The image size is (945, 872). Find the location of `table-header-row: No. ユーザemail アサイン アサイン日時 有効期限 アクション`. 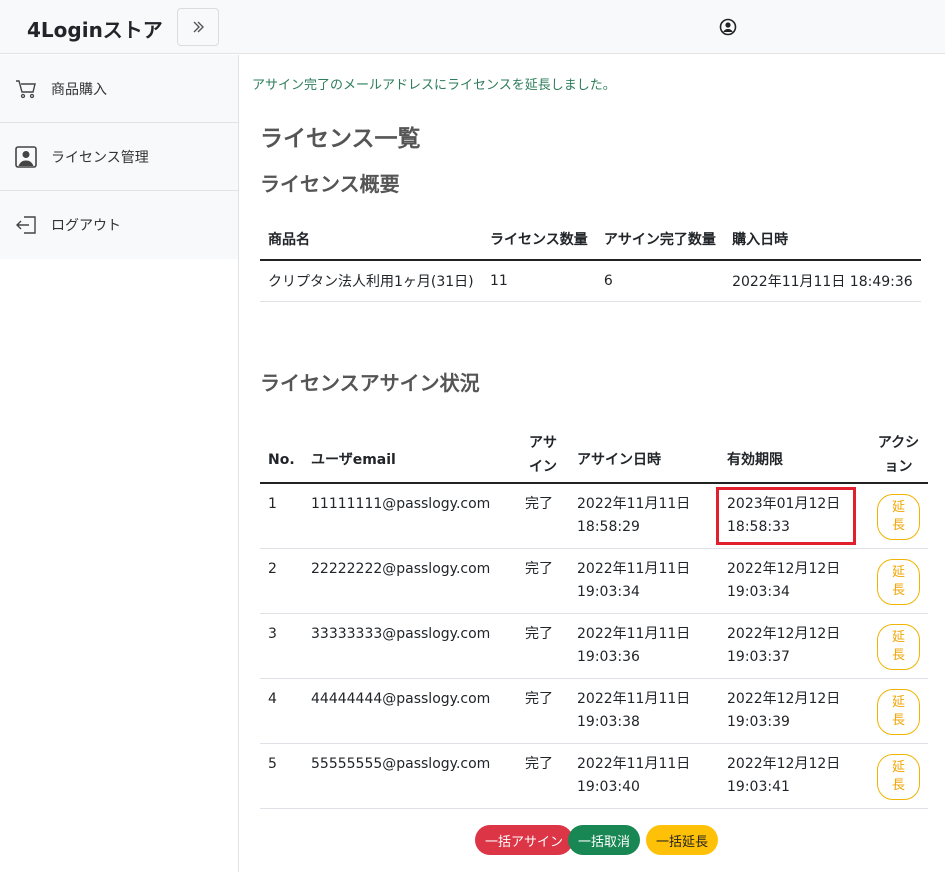

table-header-row: No. ユーザemail アサイン アサイン日時 有効期限 アクション is located at coordinates (594, 455).